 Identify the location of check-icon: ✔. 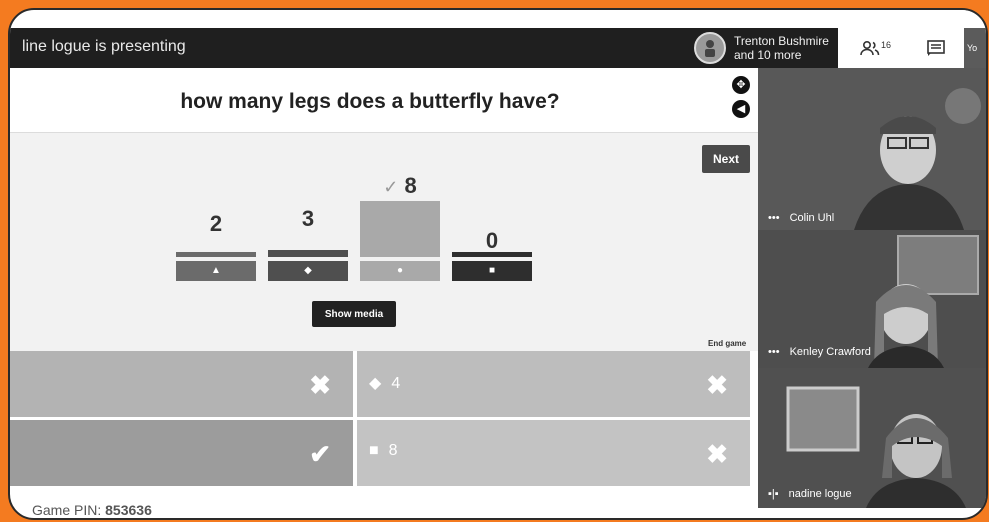
(320, 454).